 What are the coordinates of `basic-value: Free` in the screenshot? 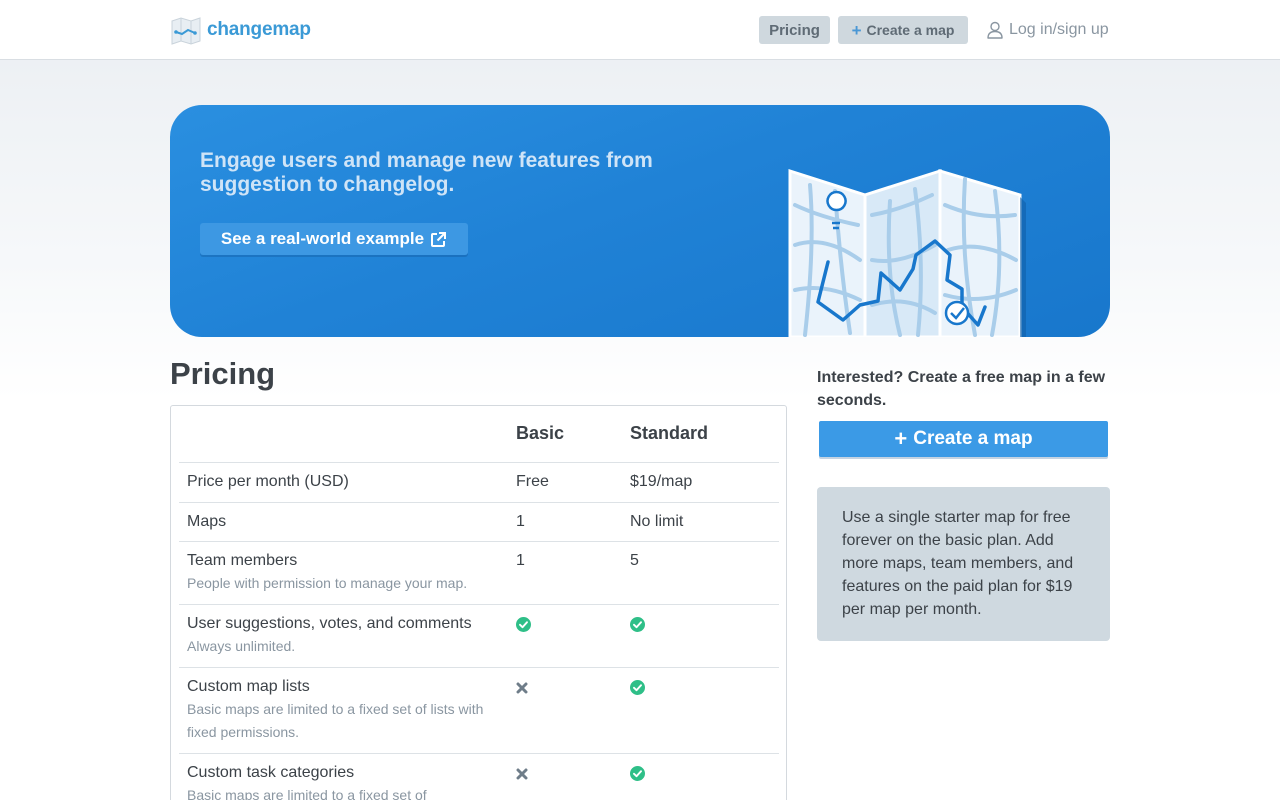 It's located at (532, 481).